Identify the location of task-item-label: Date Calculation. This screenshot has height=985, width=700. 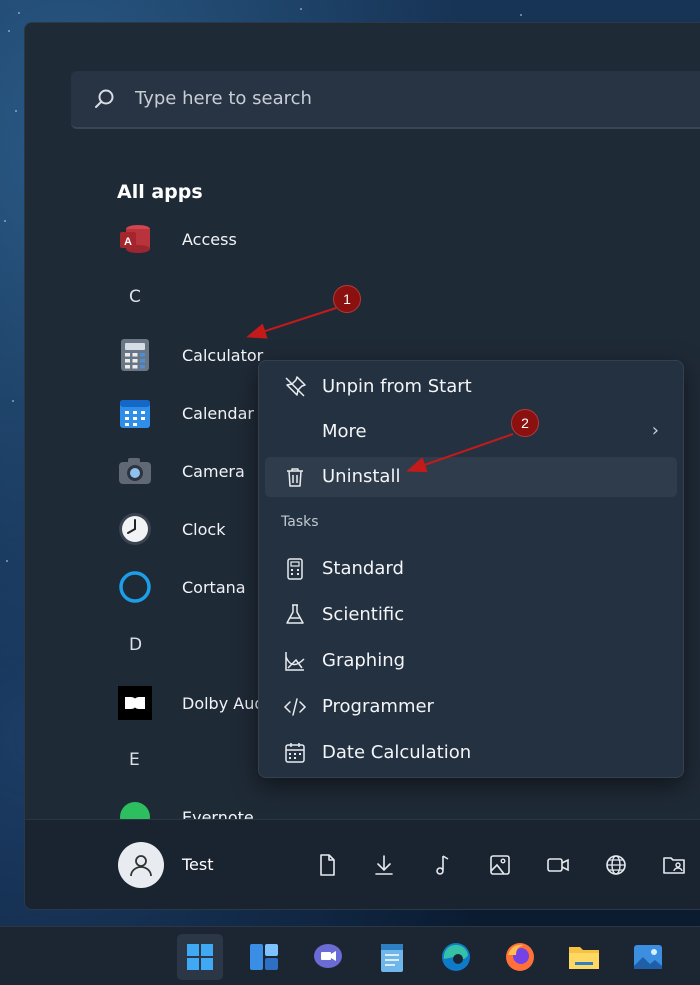
(397, 752).